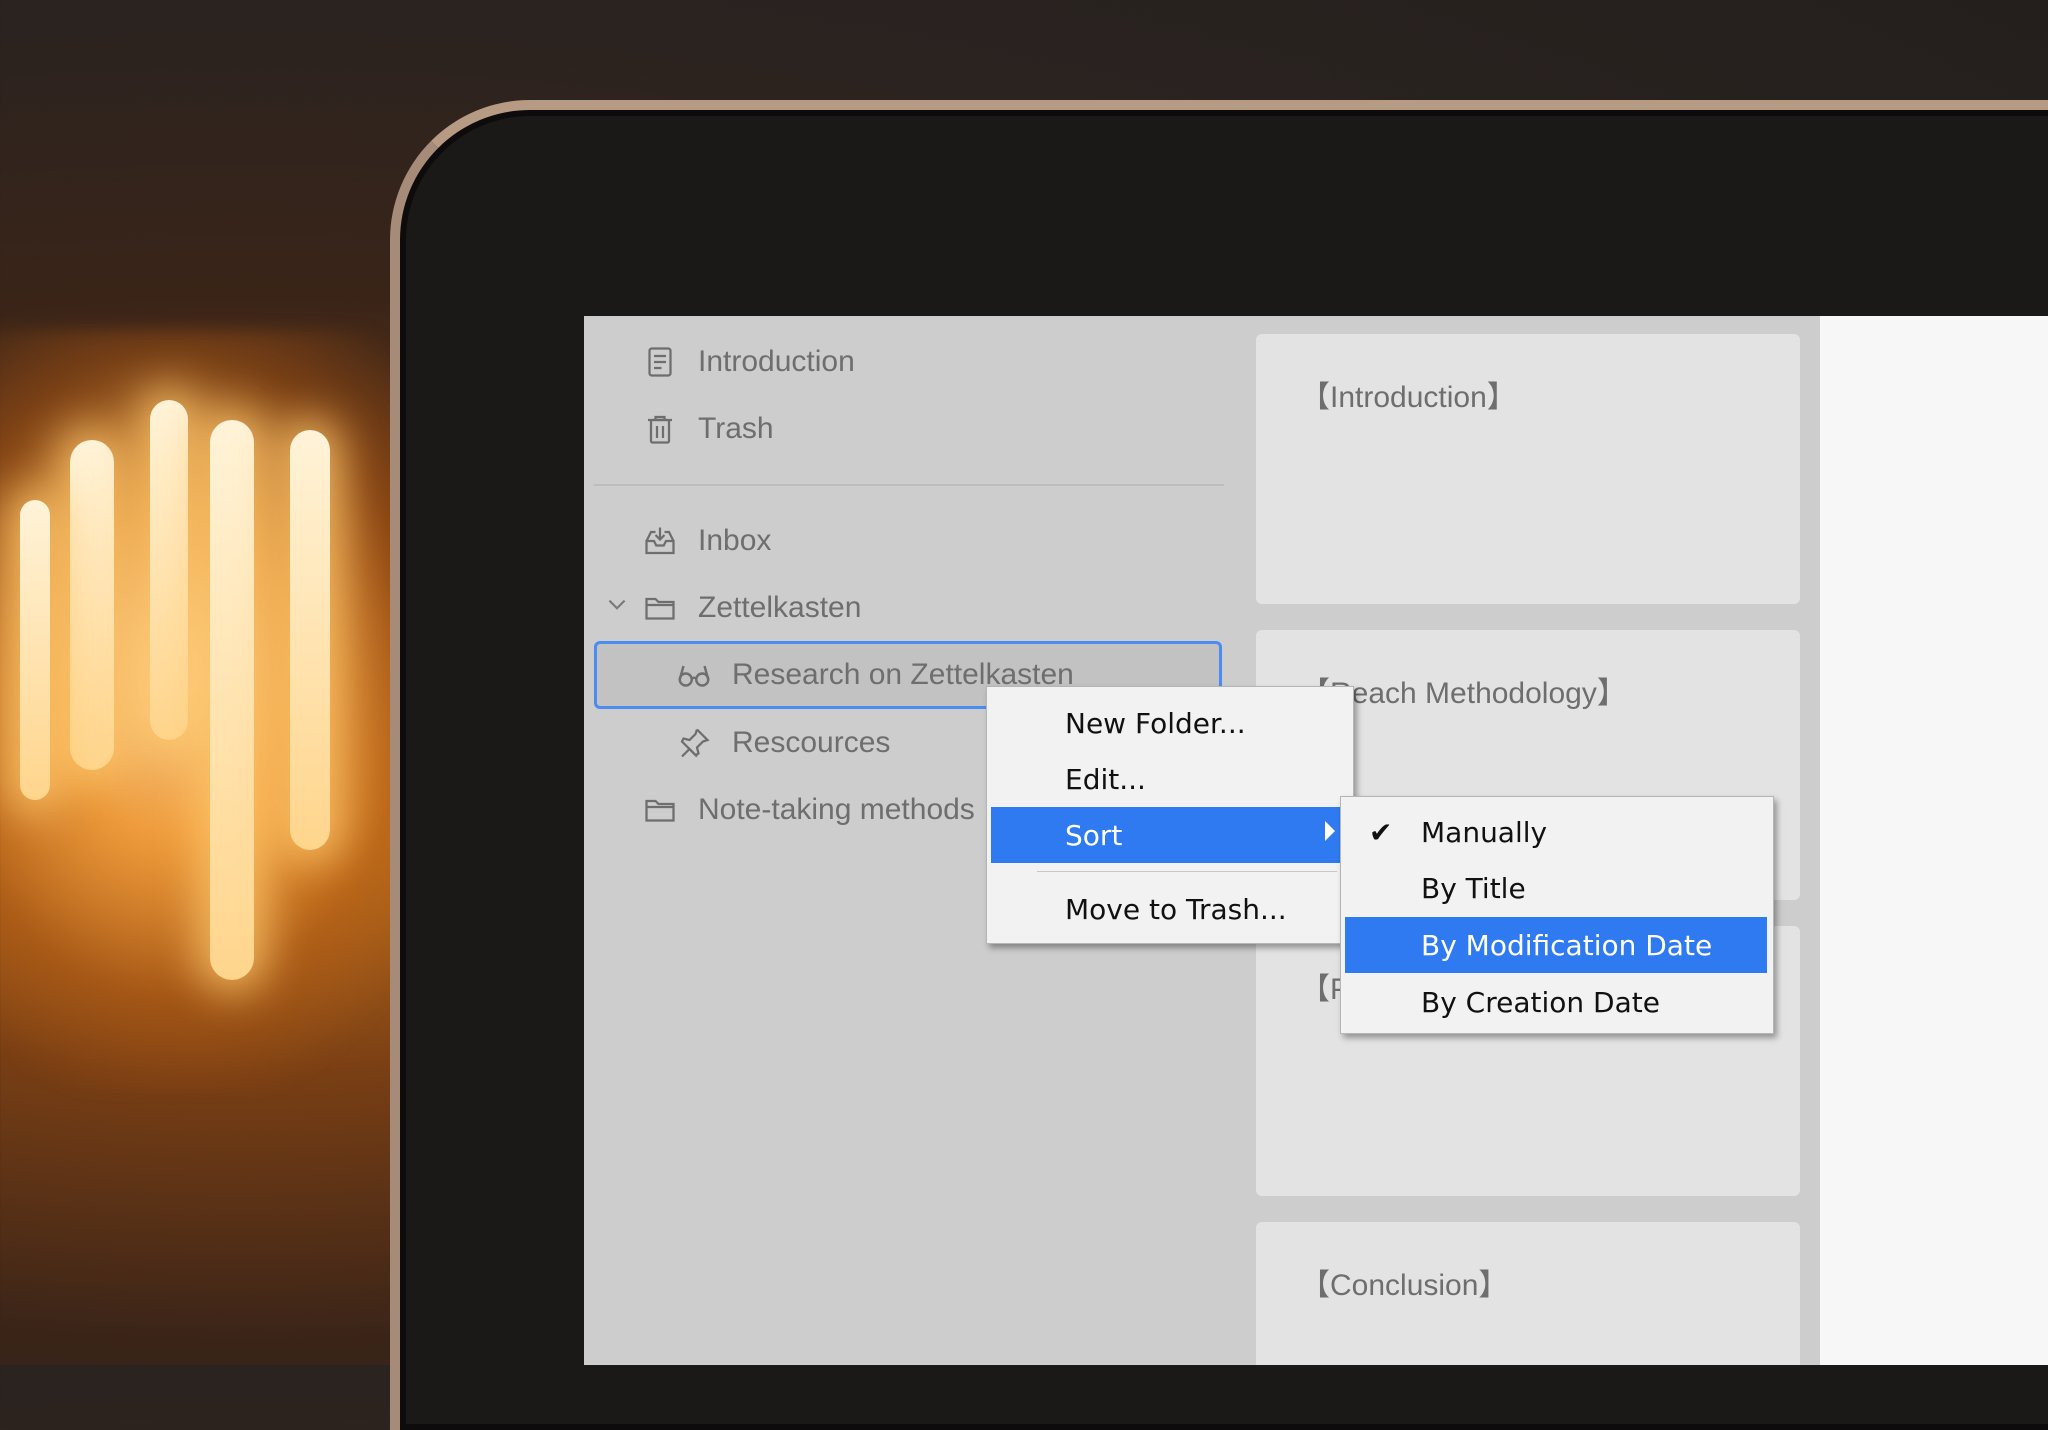 This screenshot has height=1430, width=2048. What do you see at coordinates (617, 605) in the screenshot?
I see `chevron-down-icon` at bounding box center [617, 605].